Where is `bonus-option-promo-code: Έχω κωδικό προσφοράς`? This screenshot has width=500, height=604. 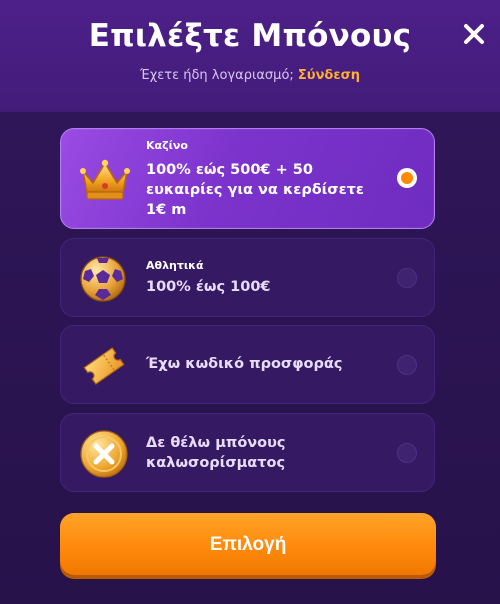
bonus-option-promo-code: Έχω κωδικό προσφοράς is located at coordinates (247, 364).